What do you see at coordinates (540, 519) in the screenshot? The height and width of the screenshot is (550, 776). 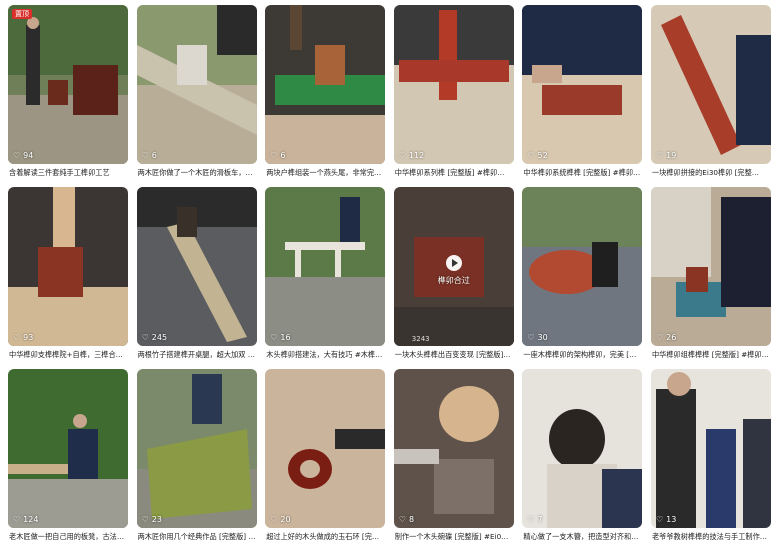 I see `like-count-value: 7` at bounding box center [540, 519].